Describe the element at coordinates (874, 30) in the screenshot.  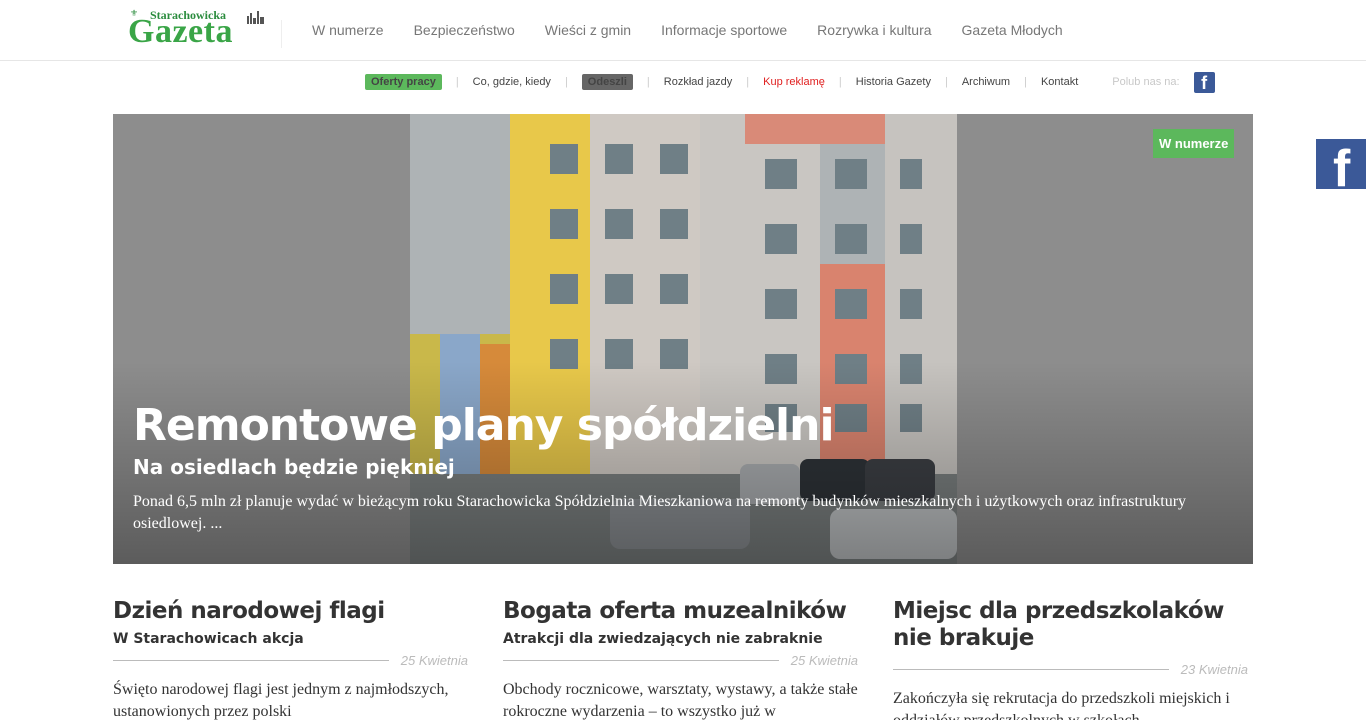
I see `nav-rozrywka-i-kultura: Rozrywka i kultura` at that location.